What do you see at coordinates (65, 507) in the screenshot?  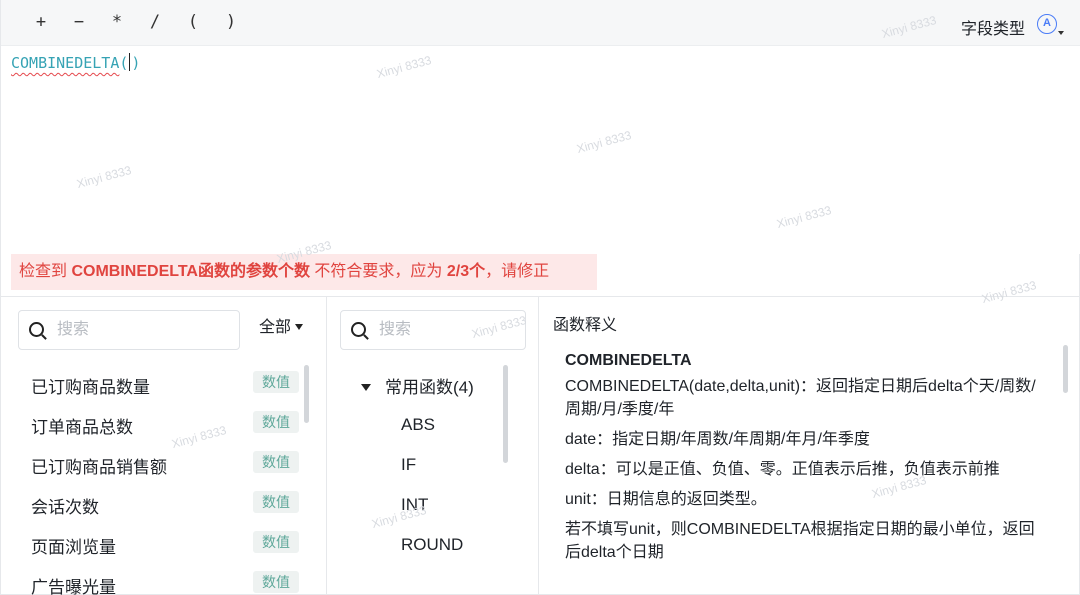 I see `field-name: 会话次数` at bounding box center [65, 507].